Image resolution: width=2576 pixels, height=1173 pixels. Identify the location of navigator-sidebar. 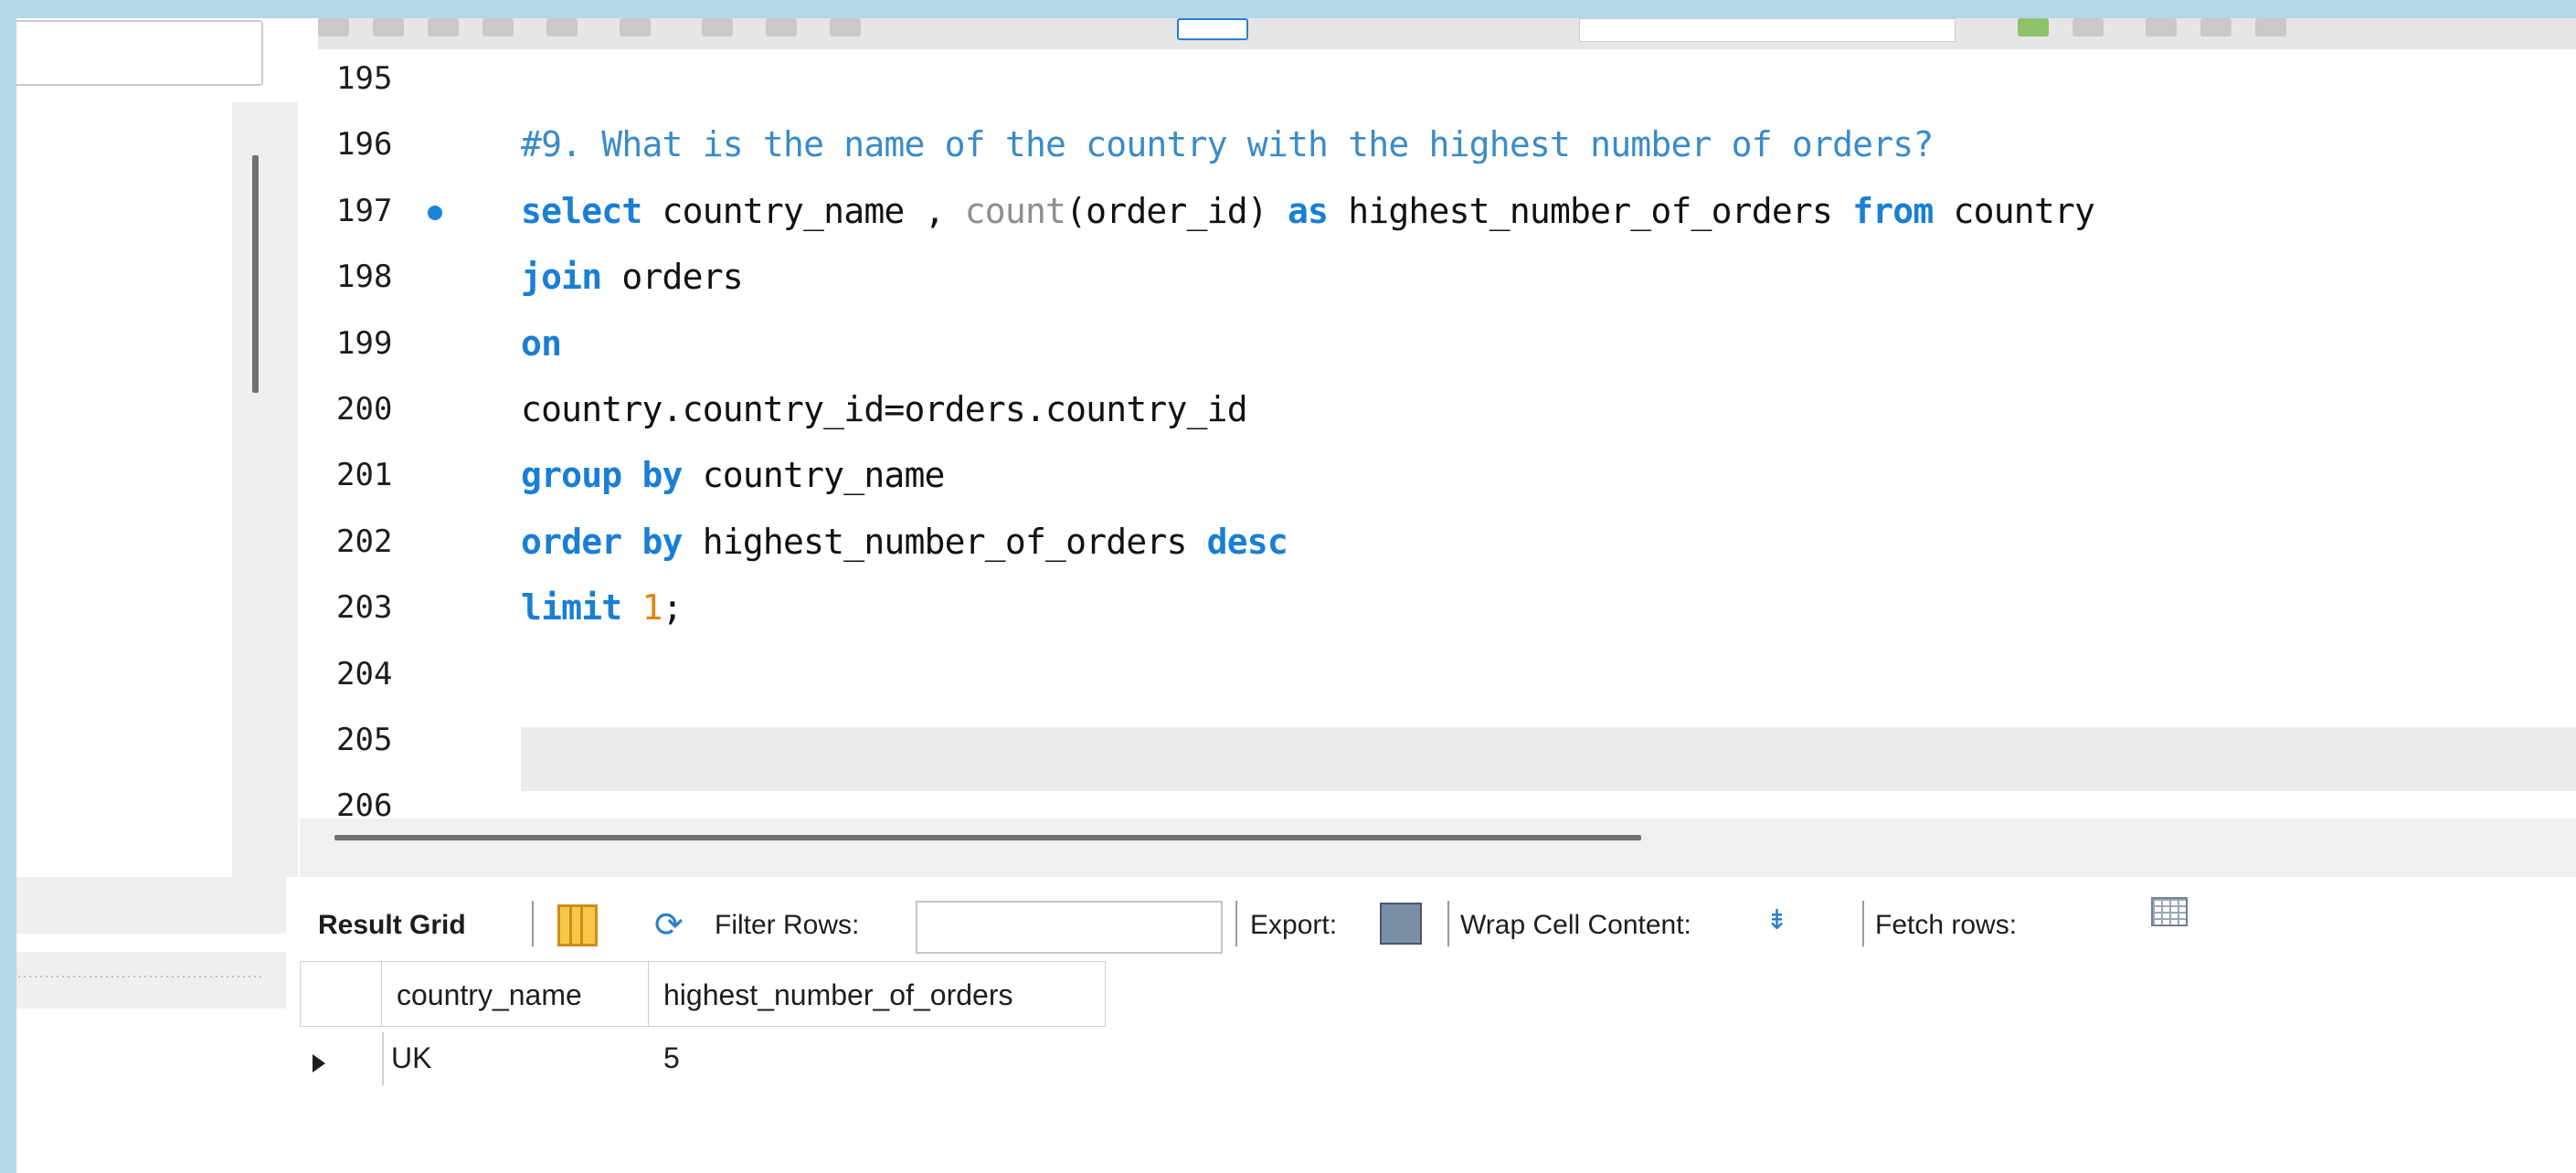
(157, 595).